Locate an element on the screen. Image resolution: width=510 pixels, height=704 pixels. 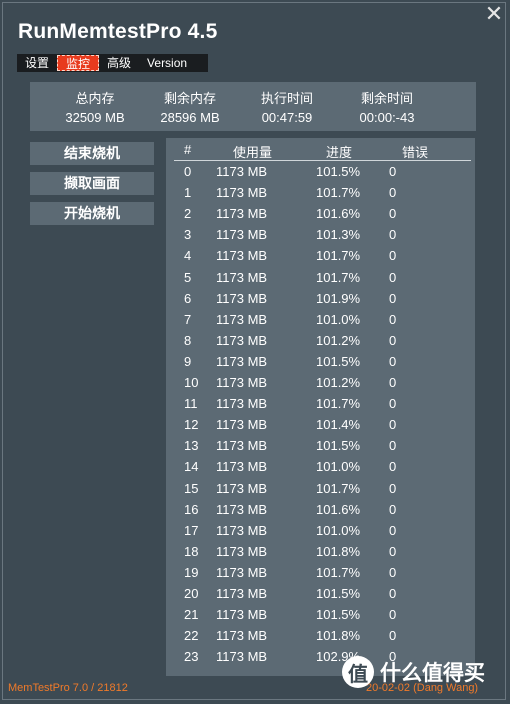
table-row: 5 1173 MB 101.7% 0 is located at coordinates (320, 279).